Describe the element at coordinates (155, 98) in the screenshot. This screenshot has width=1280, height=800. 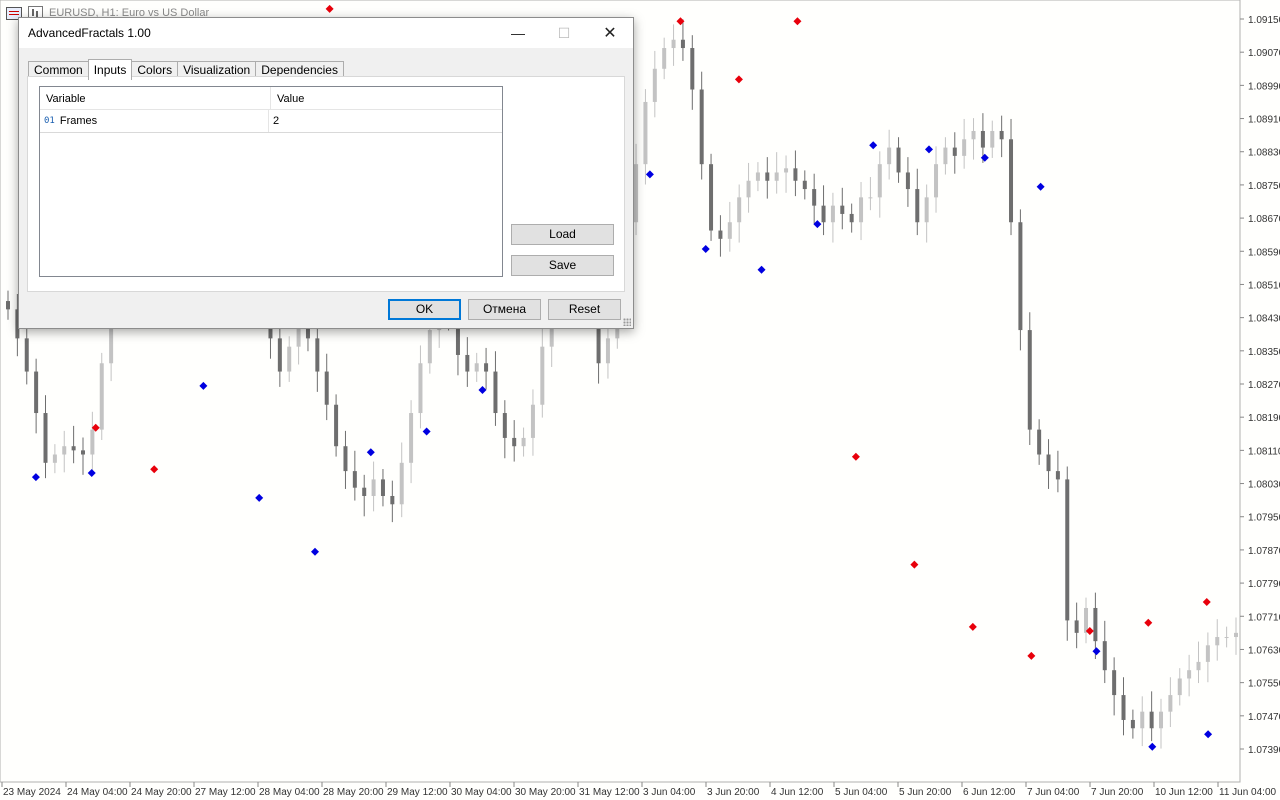
I see `column-header-variable: Variable` at that location.